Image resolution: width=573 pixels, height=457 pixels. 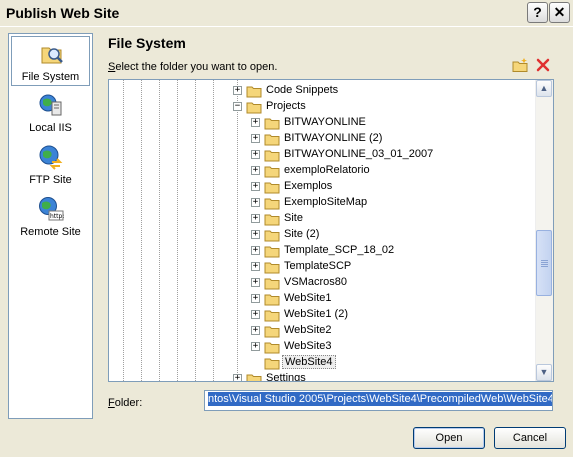 What do you see at coordinates (530, 438) in the screenshot?
I see `cancel-button: Cancel` at bounding box center [530, 438].